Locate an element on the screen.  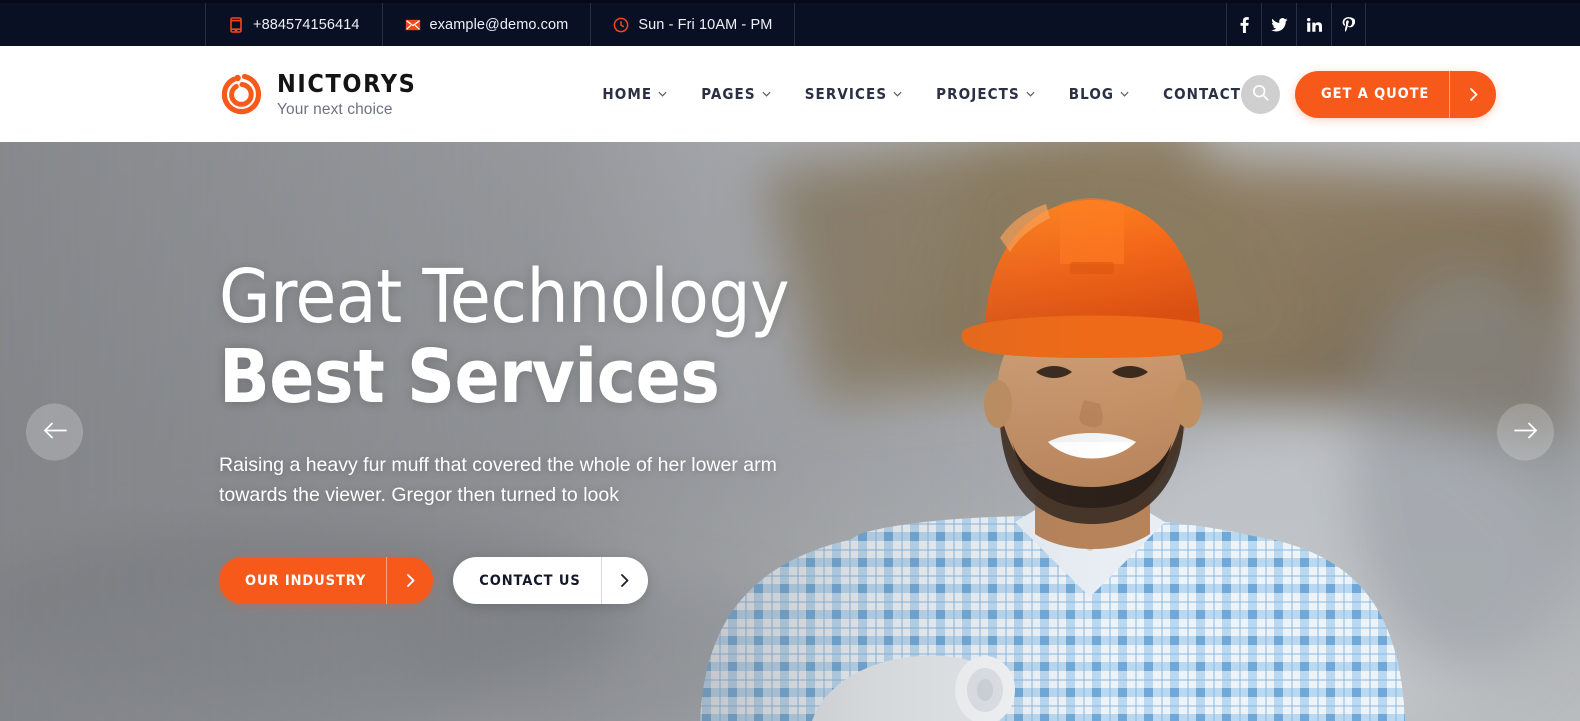
arrow-right-icon is located at coordinates (1526, 431).